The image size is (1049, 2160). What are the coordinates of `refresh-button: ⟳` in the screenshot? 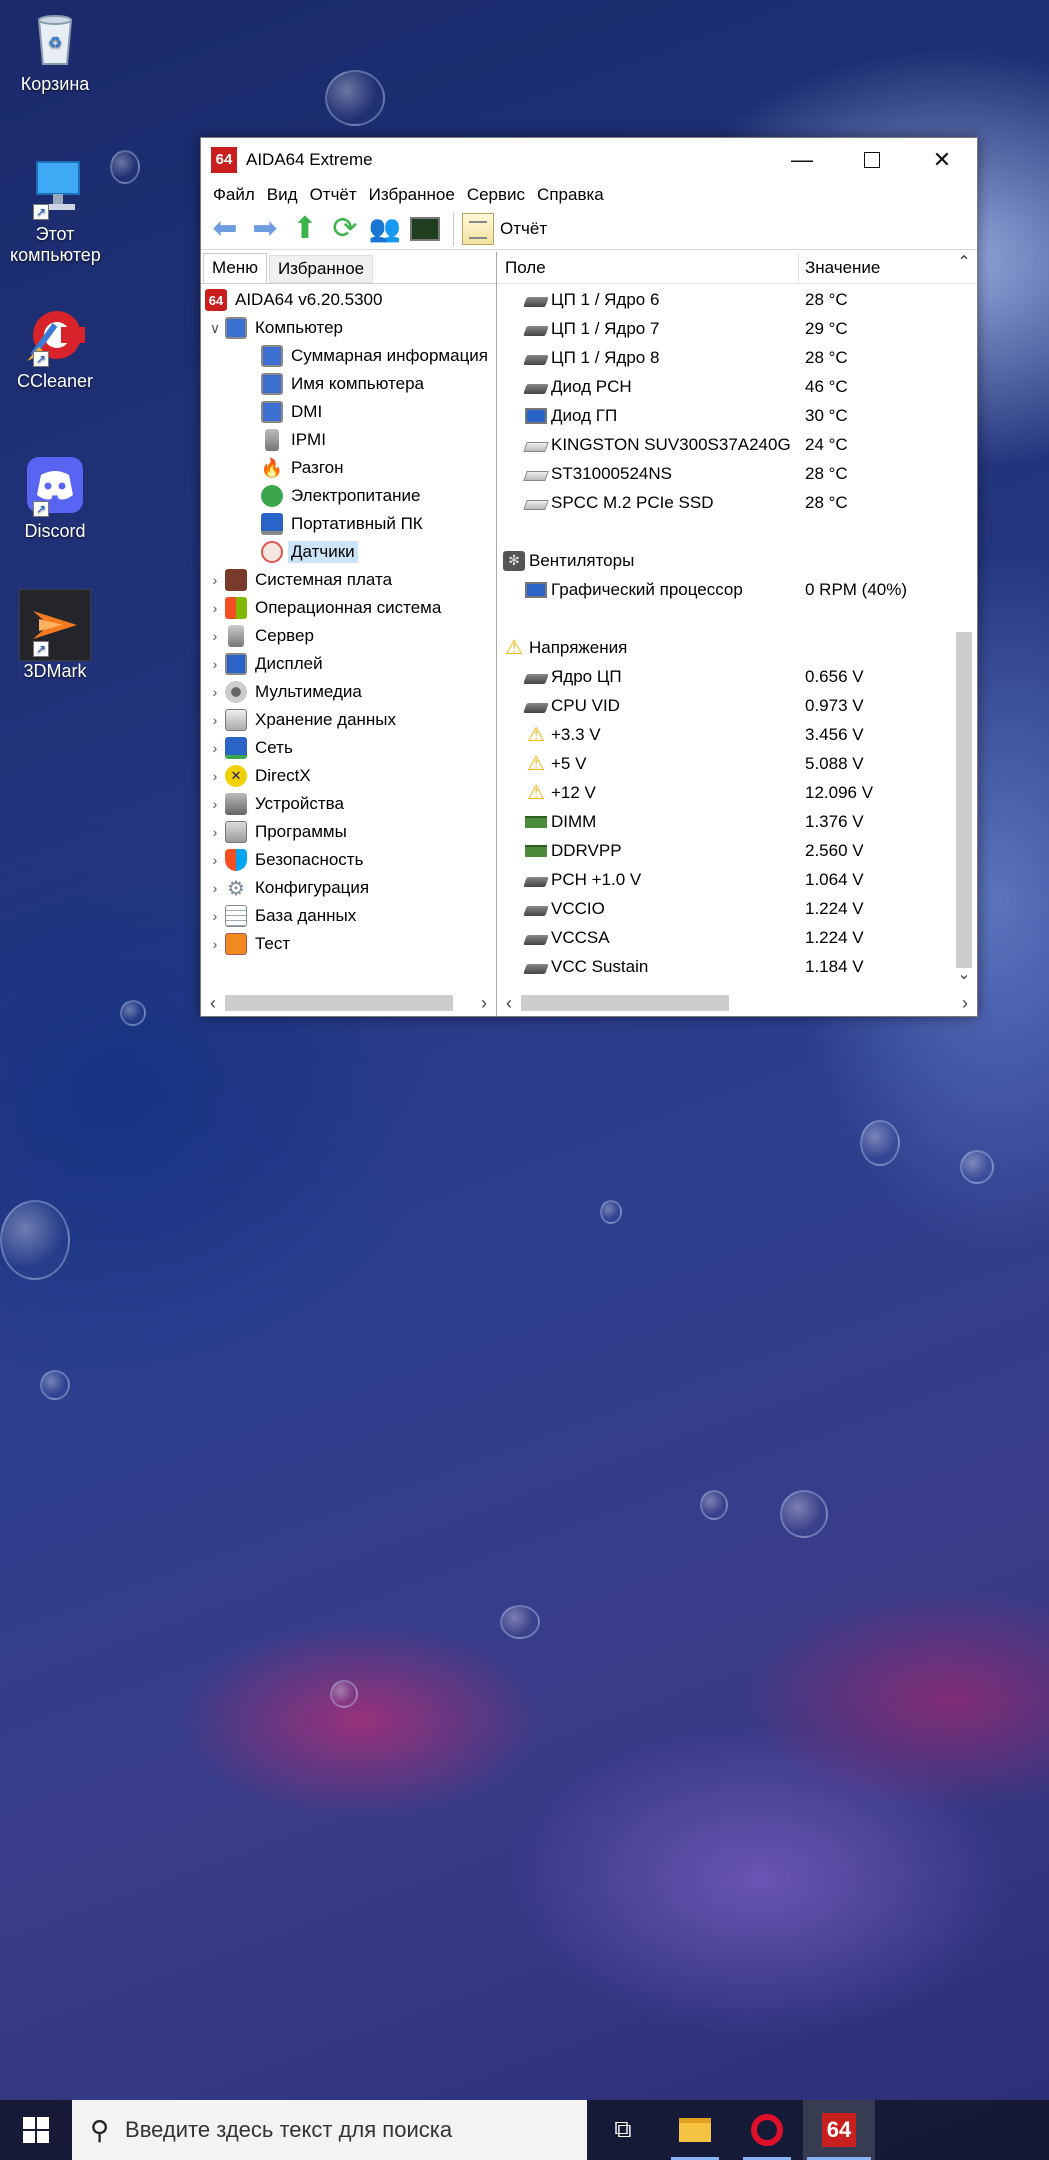 It's located at (345, 229).